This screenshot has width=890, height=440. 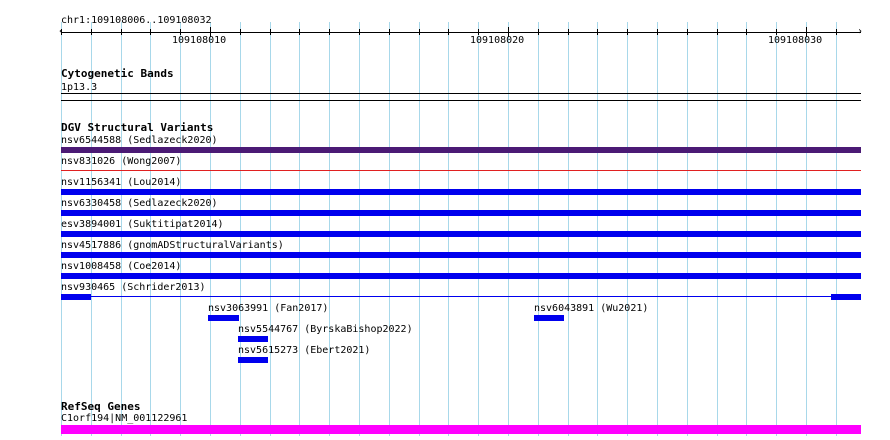 I want to click on variant-feature-intron, so click(x=461, y=296).